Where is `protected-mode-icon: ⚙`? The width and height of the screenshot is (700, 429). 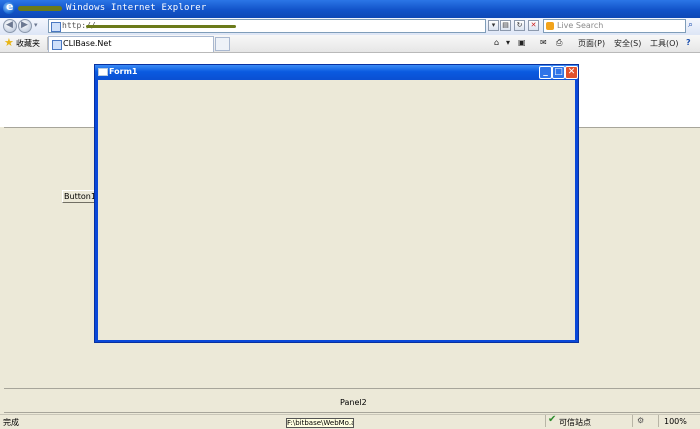 protected-mode-icon: ⚙ is located at coordinates (640, 420).